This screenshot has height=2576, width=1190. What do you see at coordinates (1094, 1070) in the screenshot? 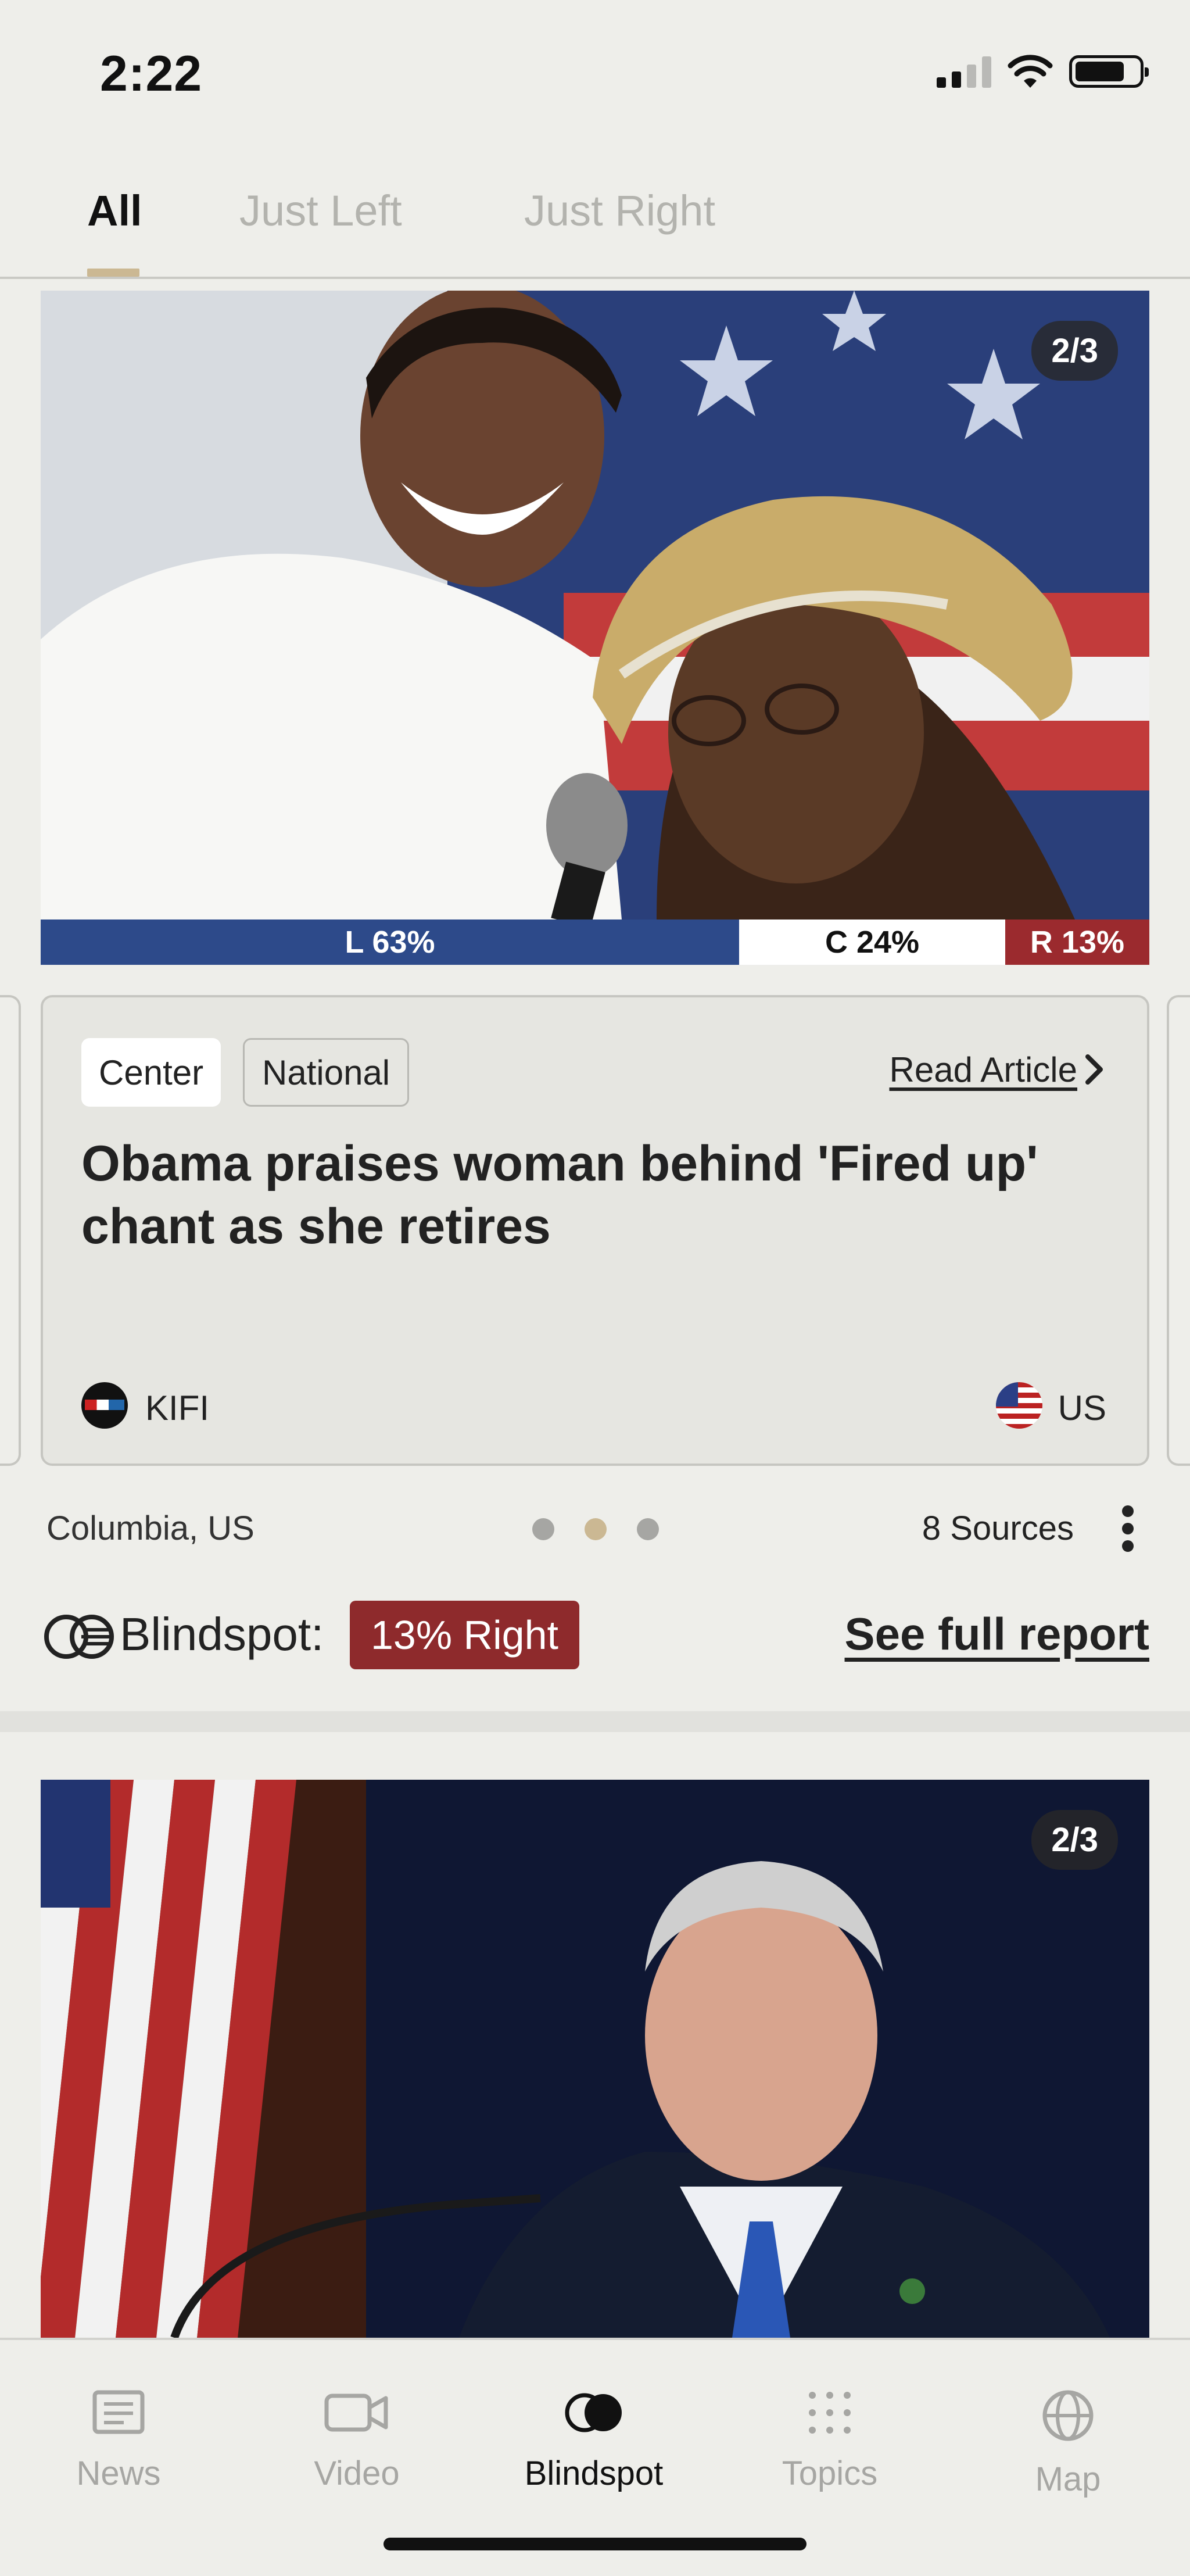
I see `chevron-right-icon` at bounding box center [1094, 1070].